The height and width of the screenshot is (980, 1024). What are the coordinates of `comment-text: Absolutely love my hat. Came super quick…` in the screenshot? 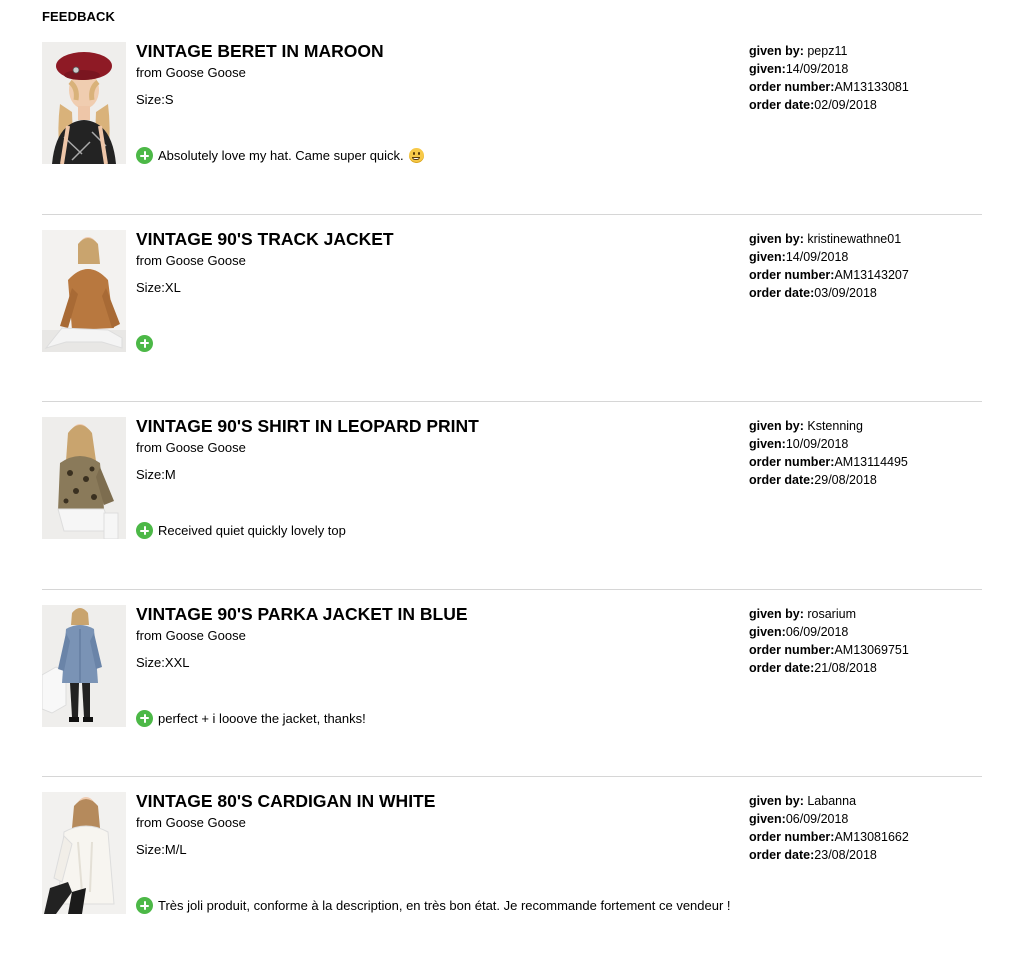 It's located at (281, 155).